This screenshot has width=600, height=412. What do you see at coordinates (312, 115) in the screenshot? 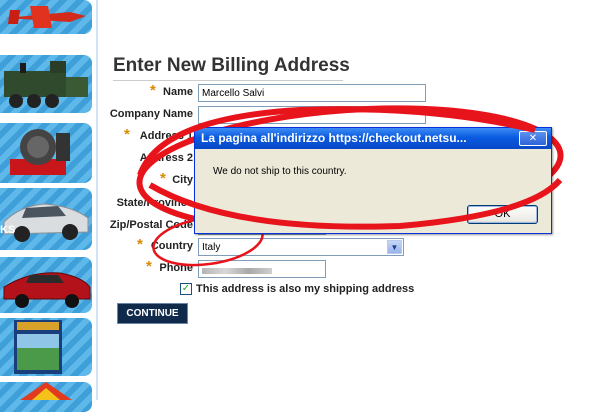
I see `company-input` at bounding box center [312, 115].